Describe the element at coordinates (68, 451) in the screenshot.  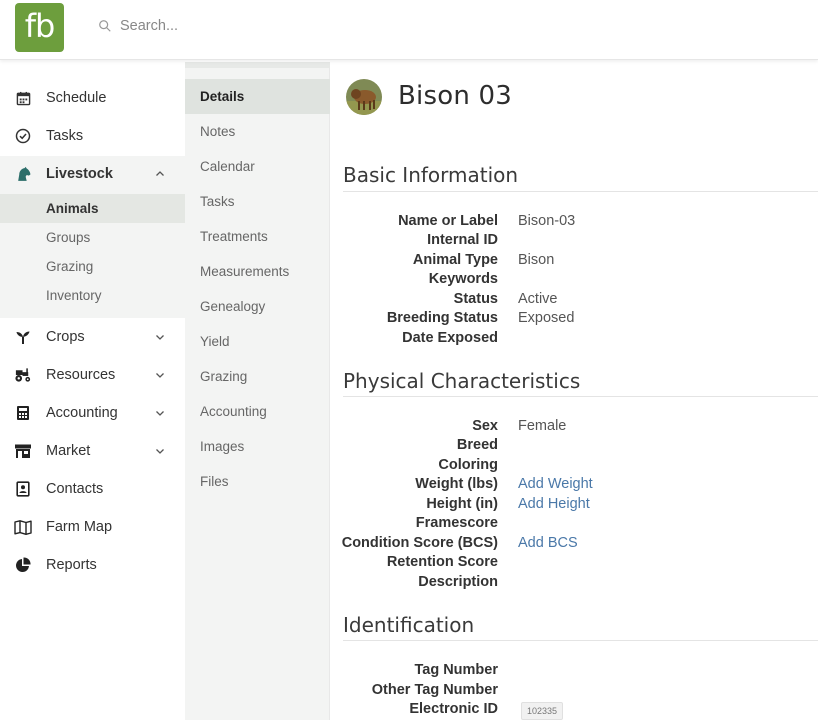
I see `sidebar-item-label: Market` at that location.